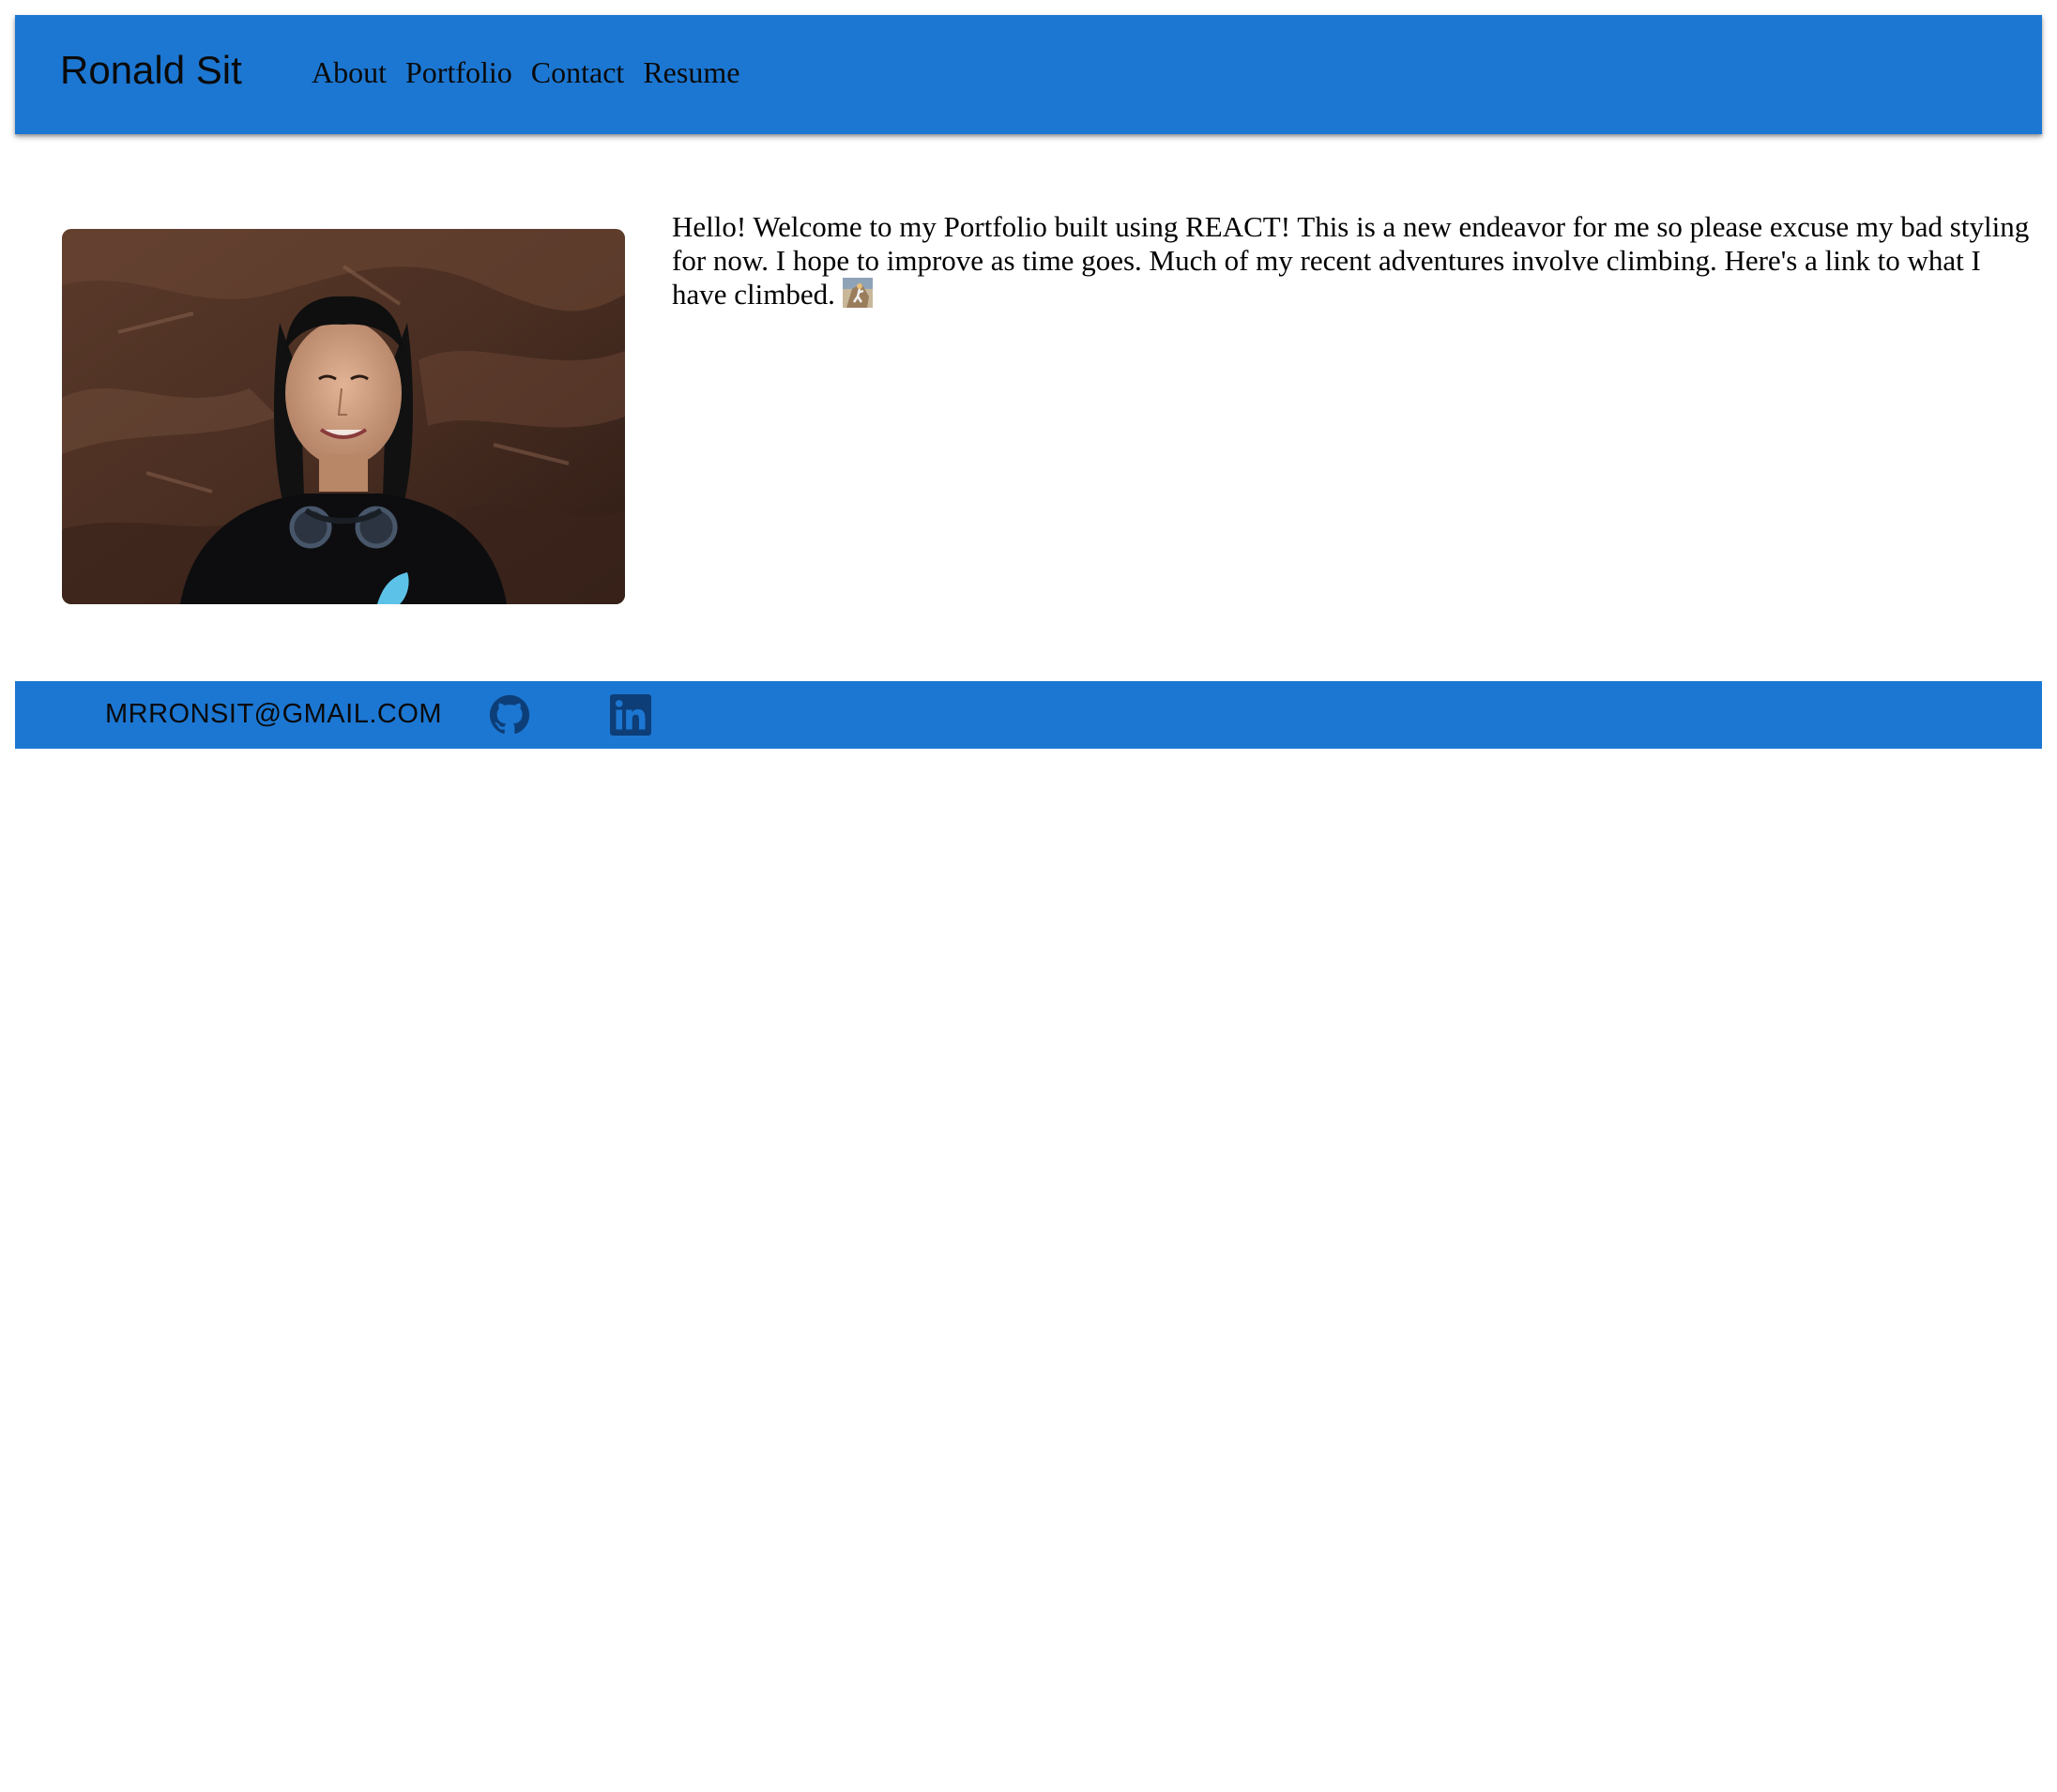 Image resolution: width=2057 pixels, height=1792 pixels. What do you see at coordinates (525, 72) in the screenshot?
I see `main-nav: About Portfolio Contact Resume` at bounding box center [525, 72].